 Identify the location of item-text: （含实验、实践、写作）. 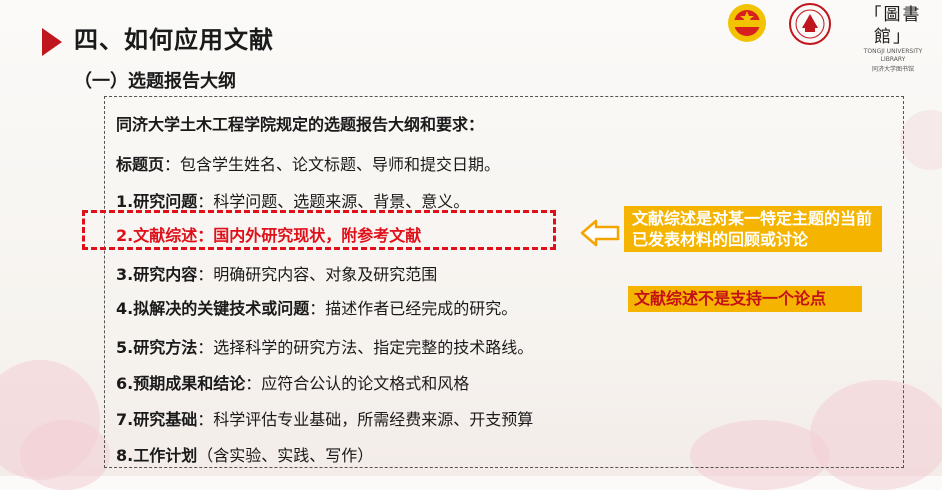
(285, 455).